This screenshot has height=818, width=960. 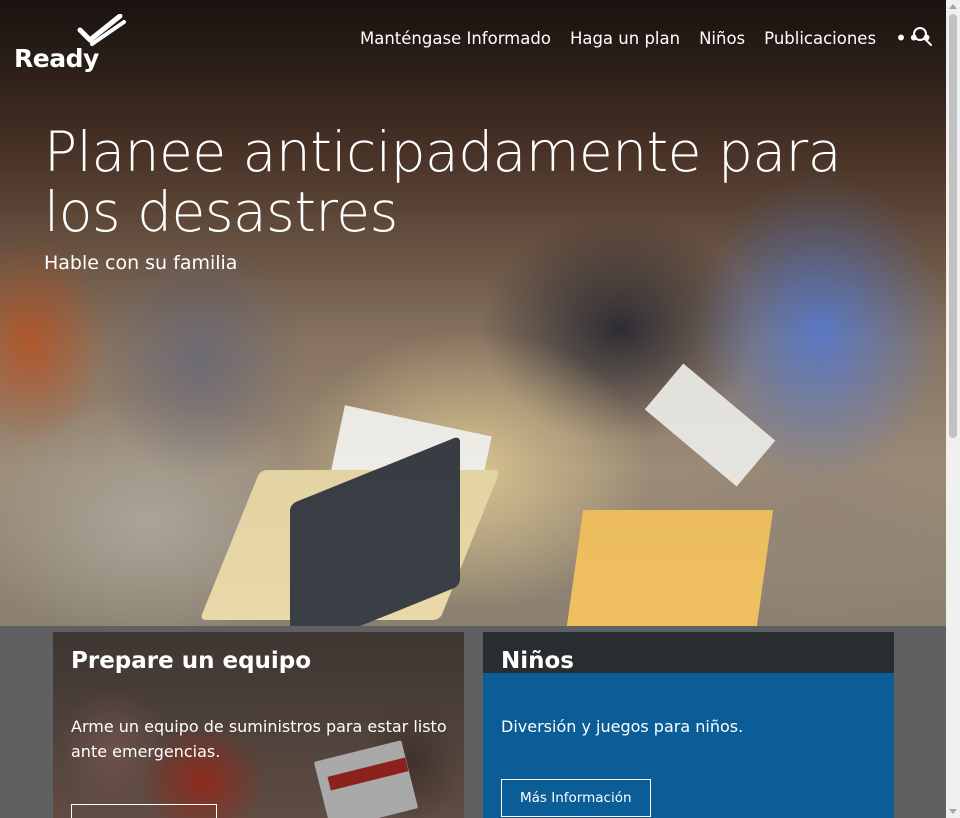 What do you see at coordinates (622, 726) in the screenshot?
I see `card-text: Diversión y juegos para niños.` at bounding box center [622, 726].